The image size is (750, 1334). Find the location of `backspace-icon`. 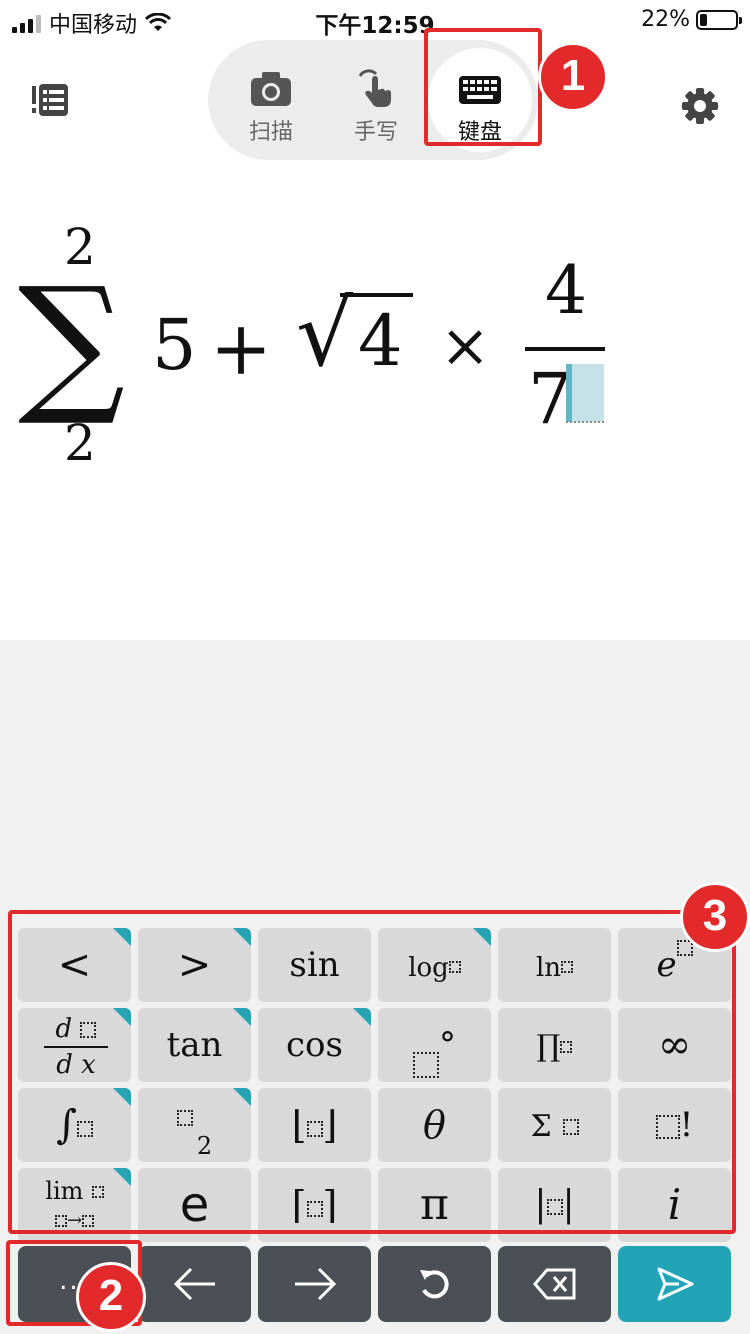

backspace-icon is located at coordinates (553, 1284).